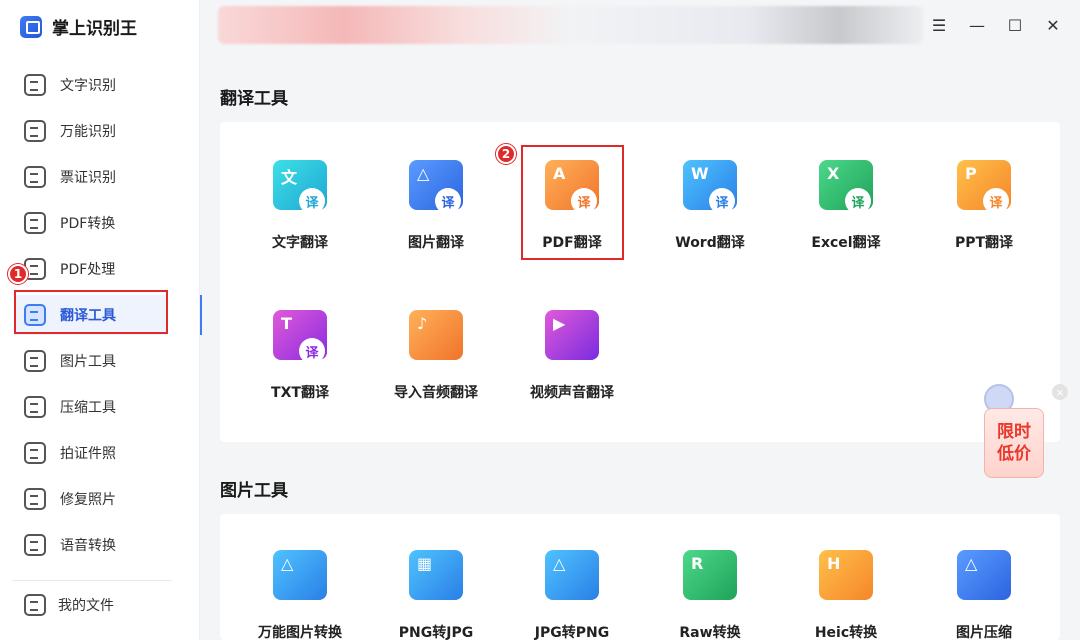  Describe the element at coordinates (86, 606) in the screenshot. I see `my-files-label: 我的文件` at that location.